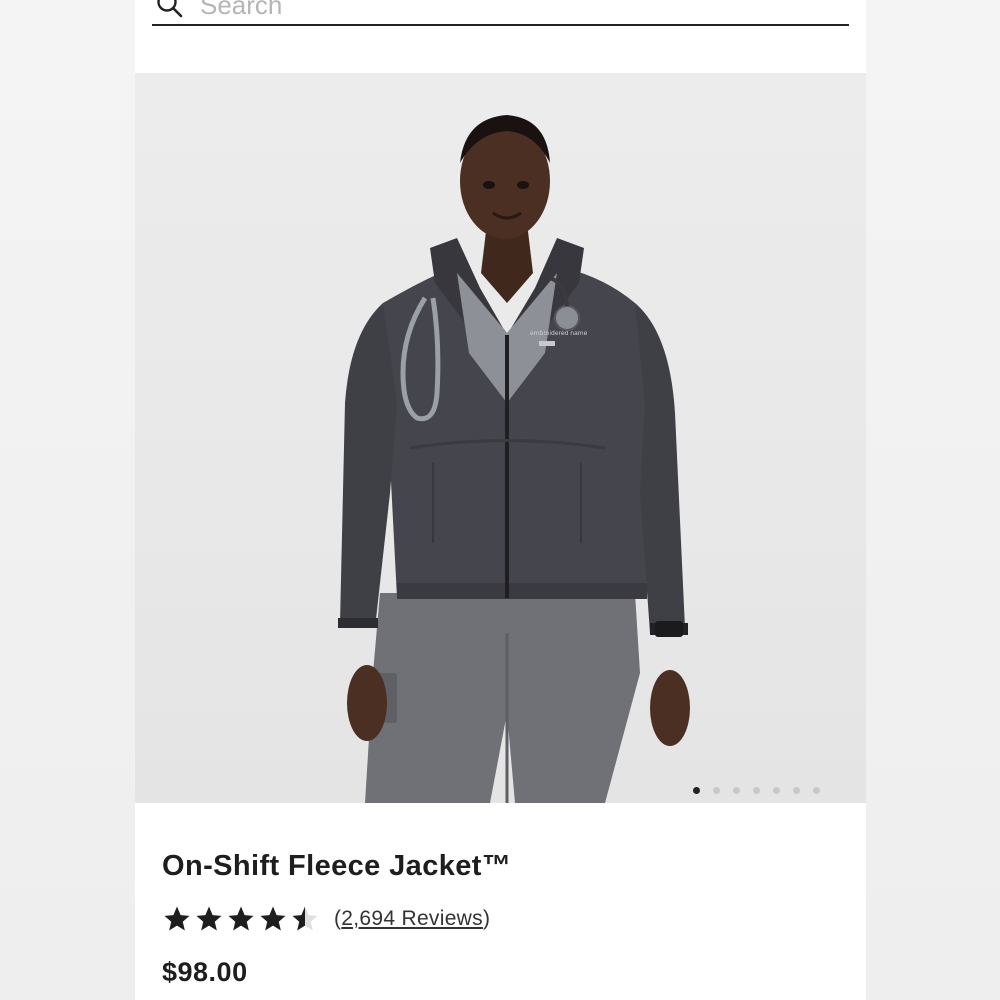  Describe the element at coordinates (559, 333) in the screenshot. I see `svg-text: embroidered name` at that location.